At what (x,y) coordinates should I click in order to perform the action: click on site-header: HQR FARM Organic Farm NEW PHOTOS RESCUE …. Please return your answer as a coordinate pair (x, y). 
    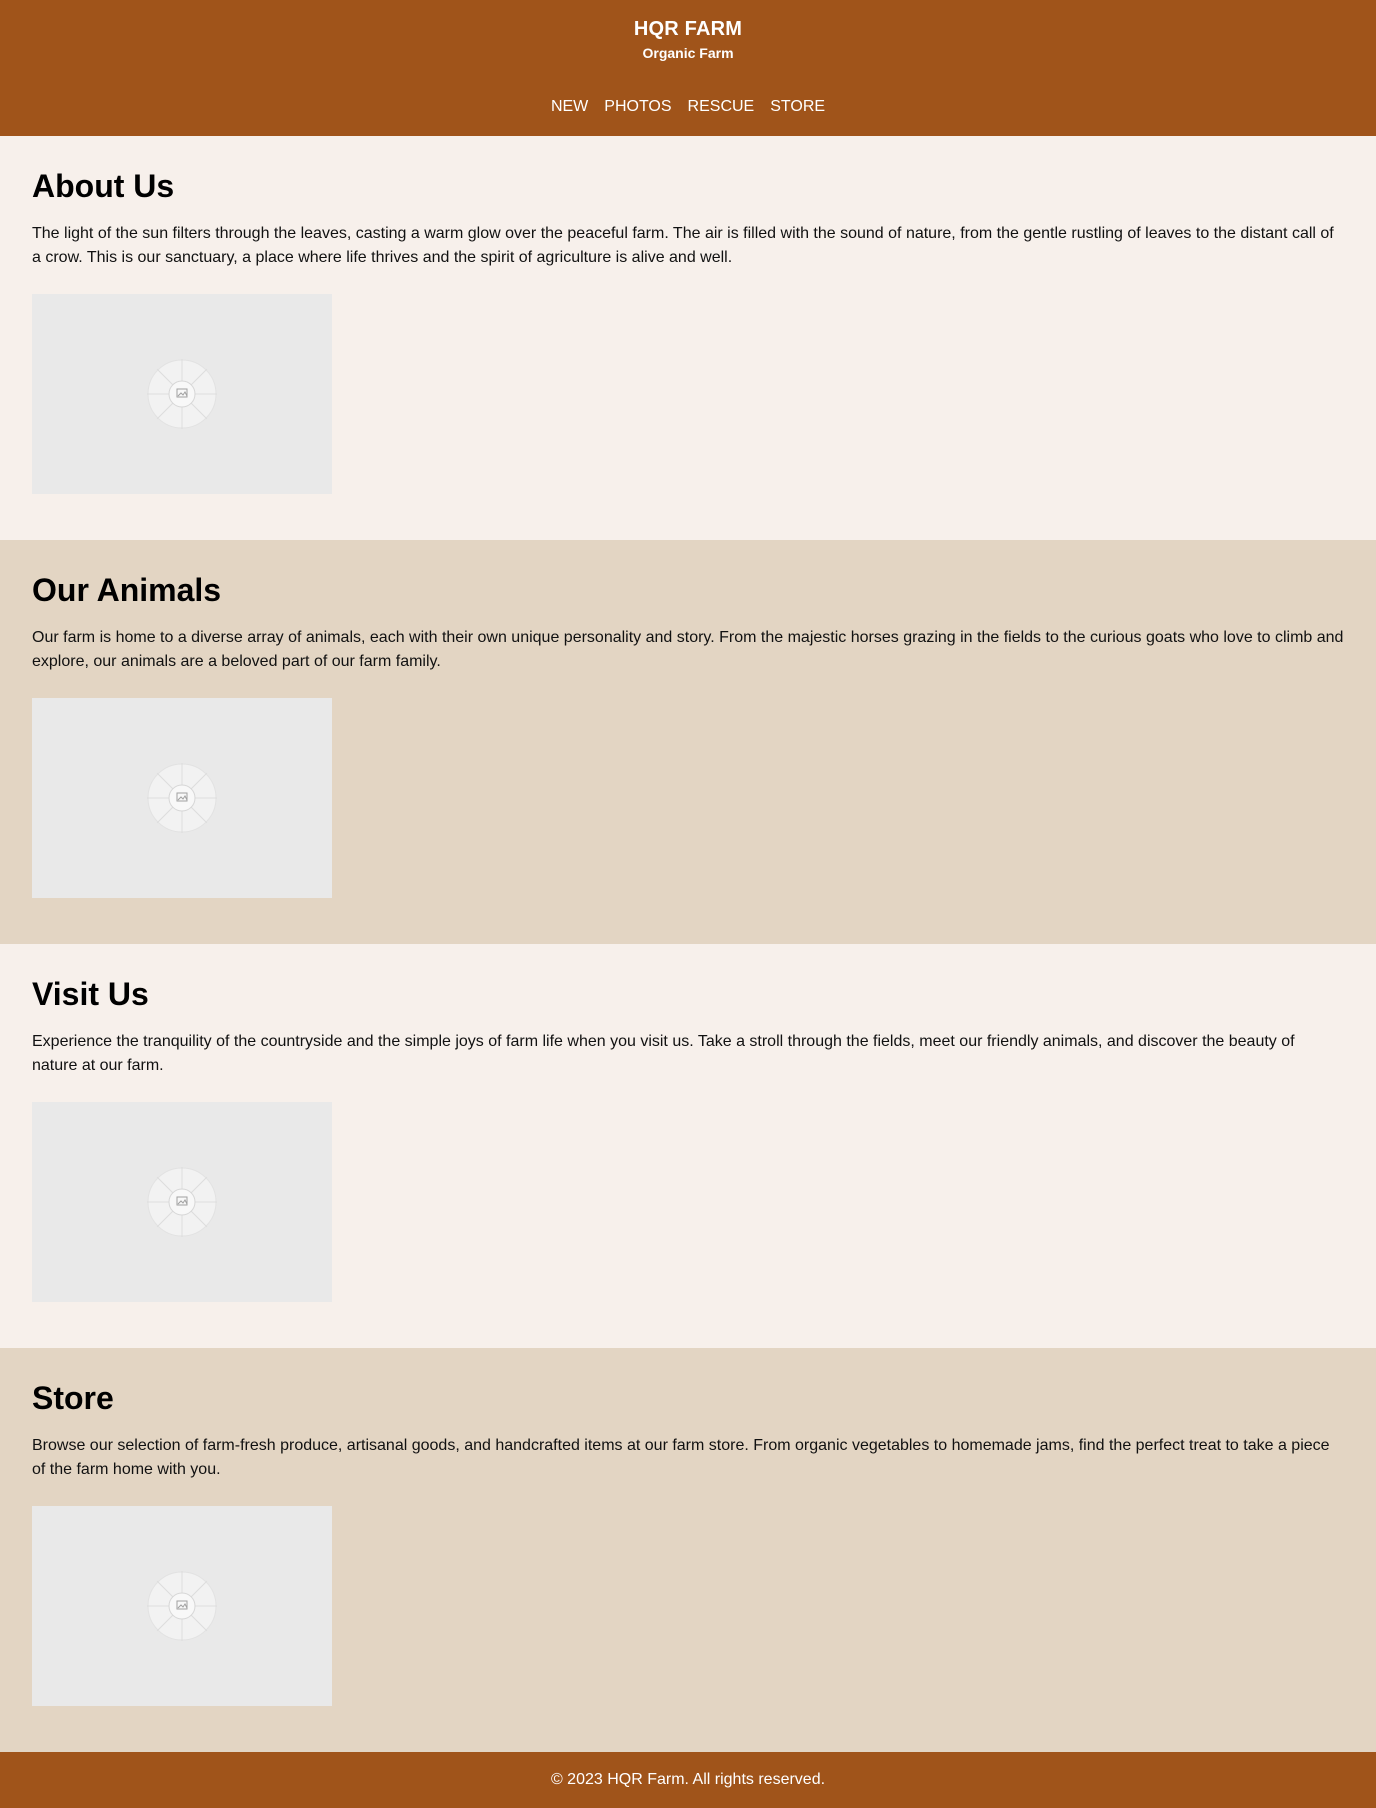
    Looking at the image, I should click on (688, 68).